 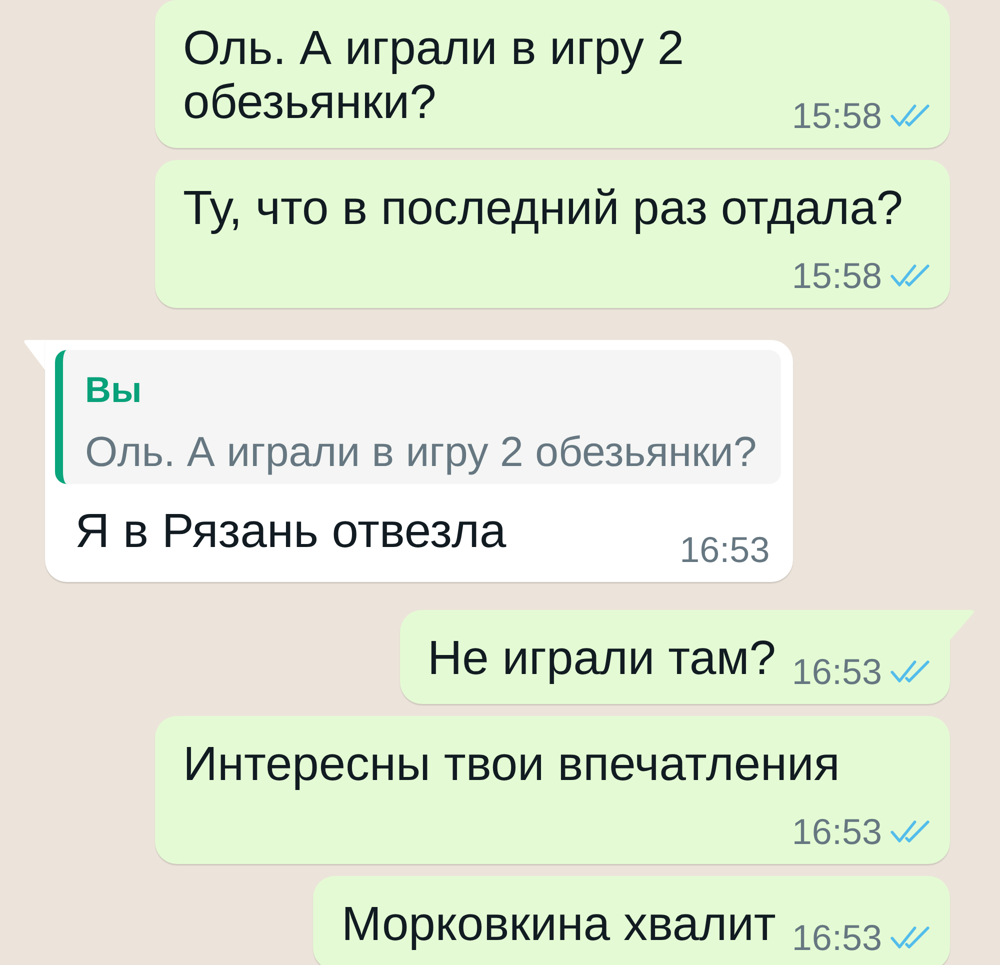 I want to click on message-text: Интересны твои впечатления, so click(x=511, y=764).